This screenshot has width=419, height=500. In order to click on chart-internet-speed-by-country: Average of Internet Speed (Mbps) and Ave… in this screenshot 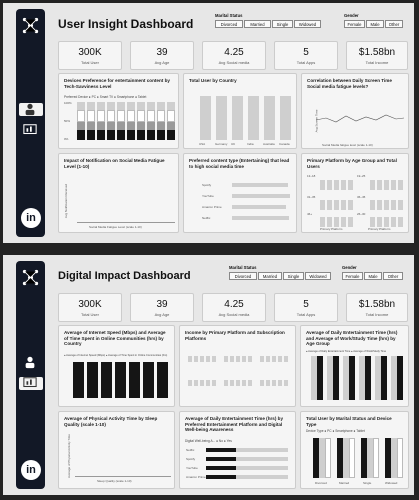, I will do `click(116, 366)`.